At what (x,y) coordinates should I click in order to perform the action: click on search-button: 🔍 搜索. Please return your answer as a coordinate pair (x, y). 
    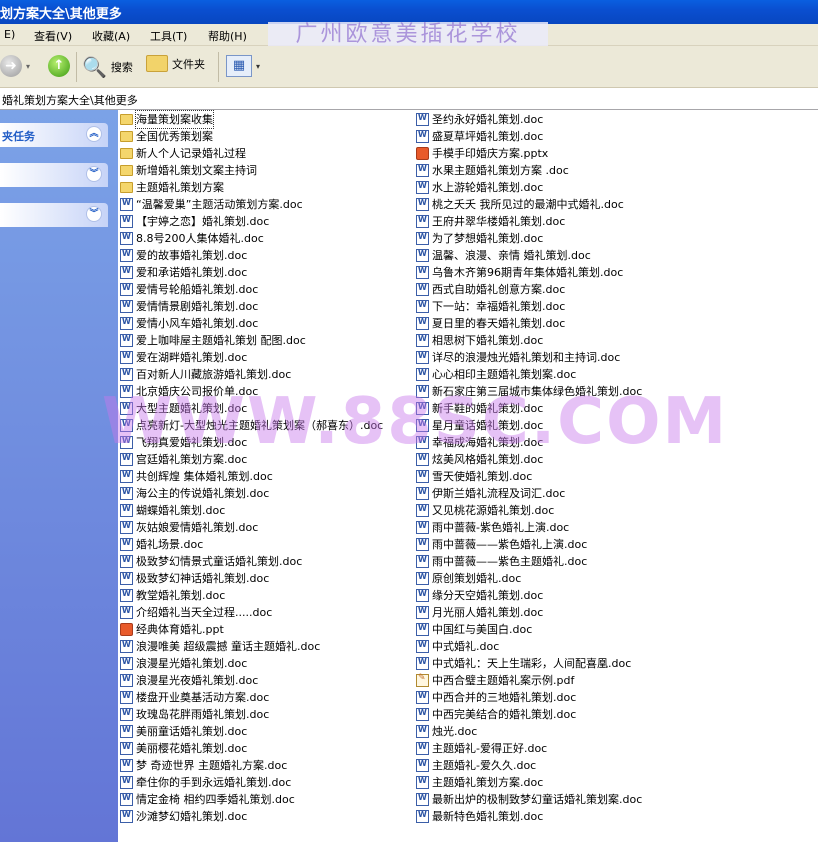
    Looking at the image, I should click on (107, 67).